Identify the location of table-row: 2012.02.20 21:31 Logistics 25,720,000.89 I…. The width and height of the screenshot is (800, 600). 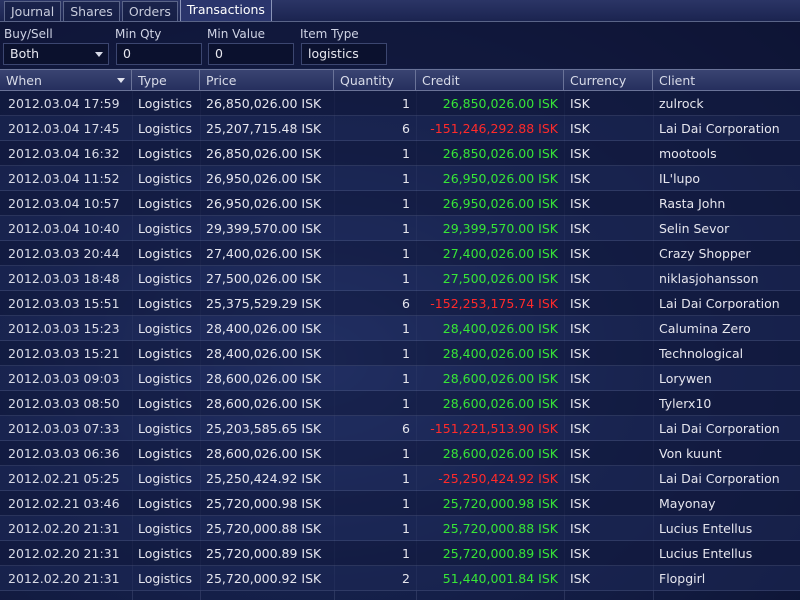
(400, 553).